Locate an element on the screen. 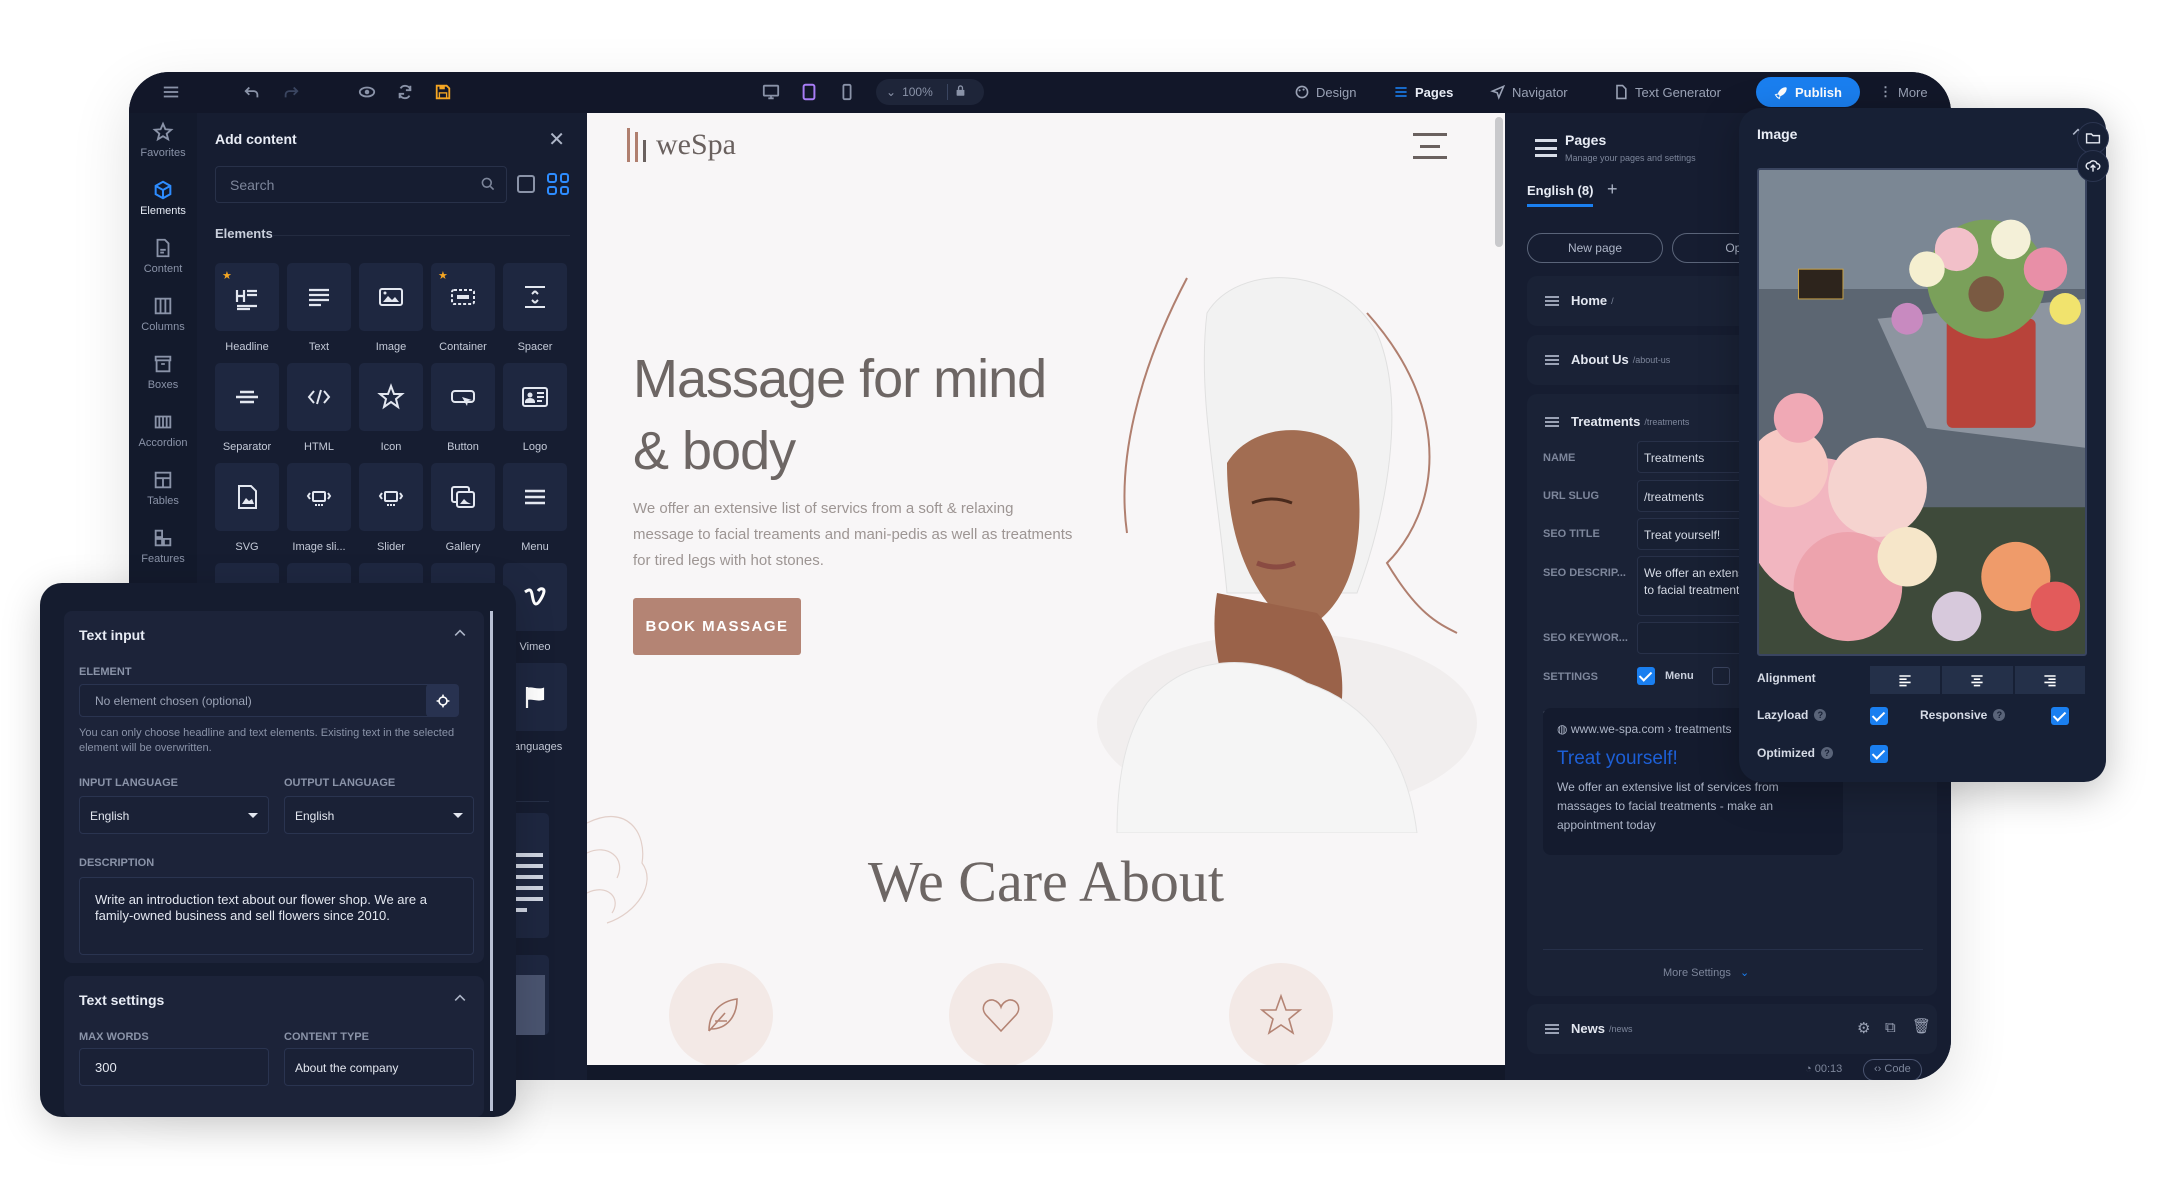 This screenshot has height=1178, width=2167. element-tile-menu: Menu is located at coordinates (535, 508).